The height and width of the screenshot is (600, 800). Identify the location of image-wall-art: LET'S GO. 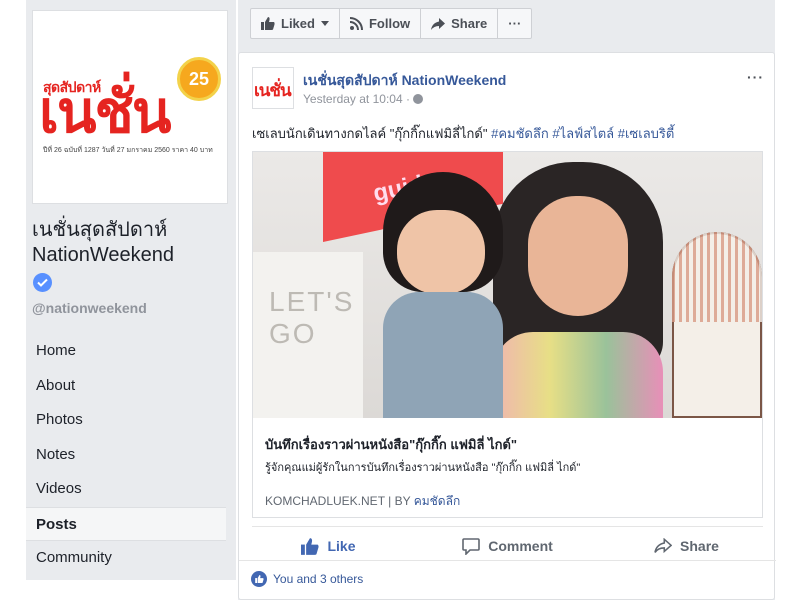
(308, 335).